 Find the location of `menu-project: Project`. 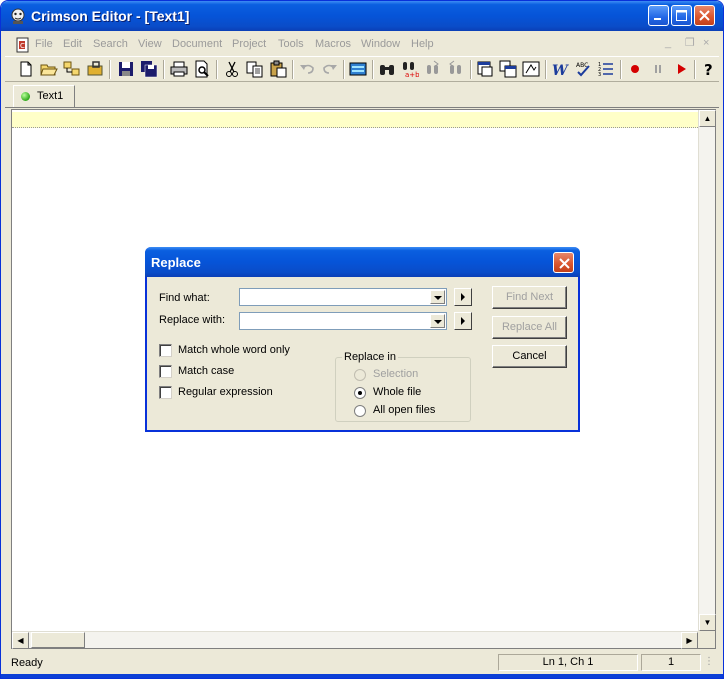

menu-project: Project is located at coordinates (249, 44).